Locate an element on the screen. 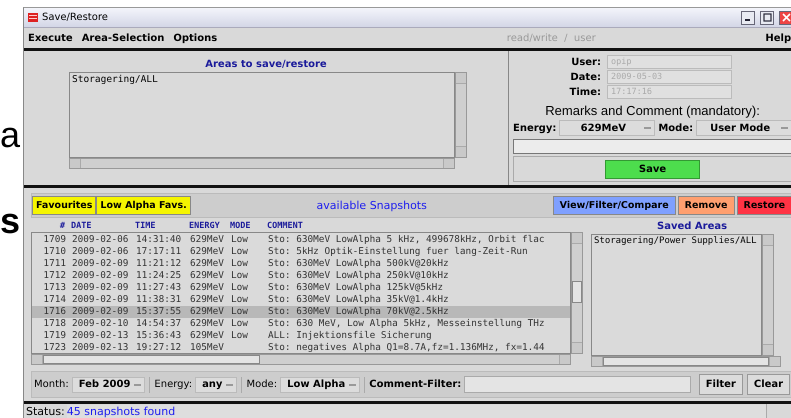  column-header: COMMENT is located at coordinates (425, 225).